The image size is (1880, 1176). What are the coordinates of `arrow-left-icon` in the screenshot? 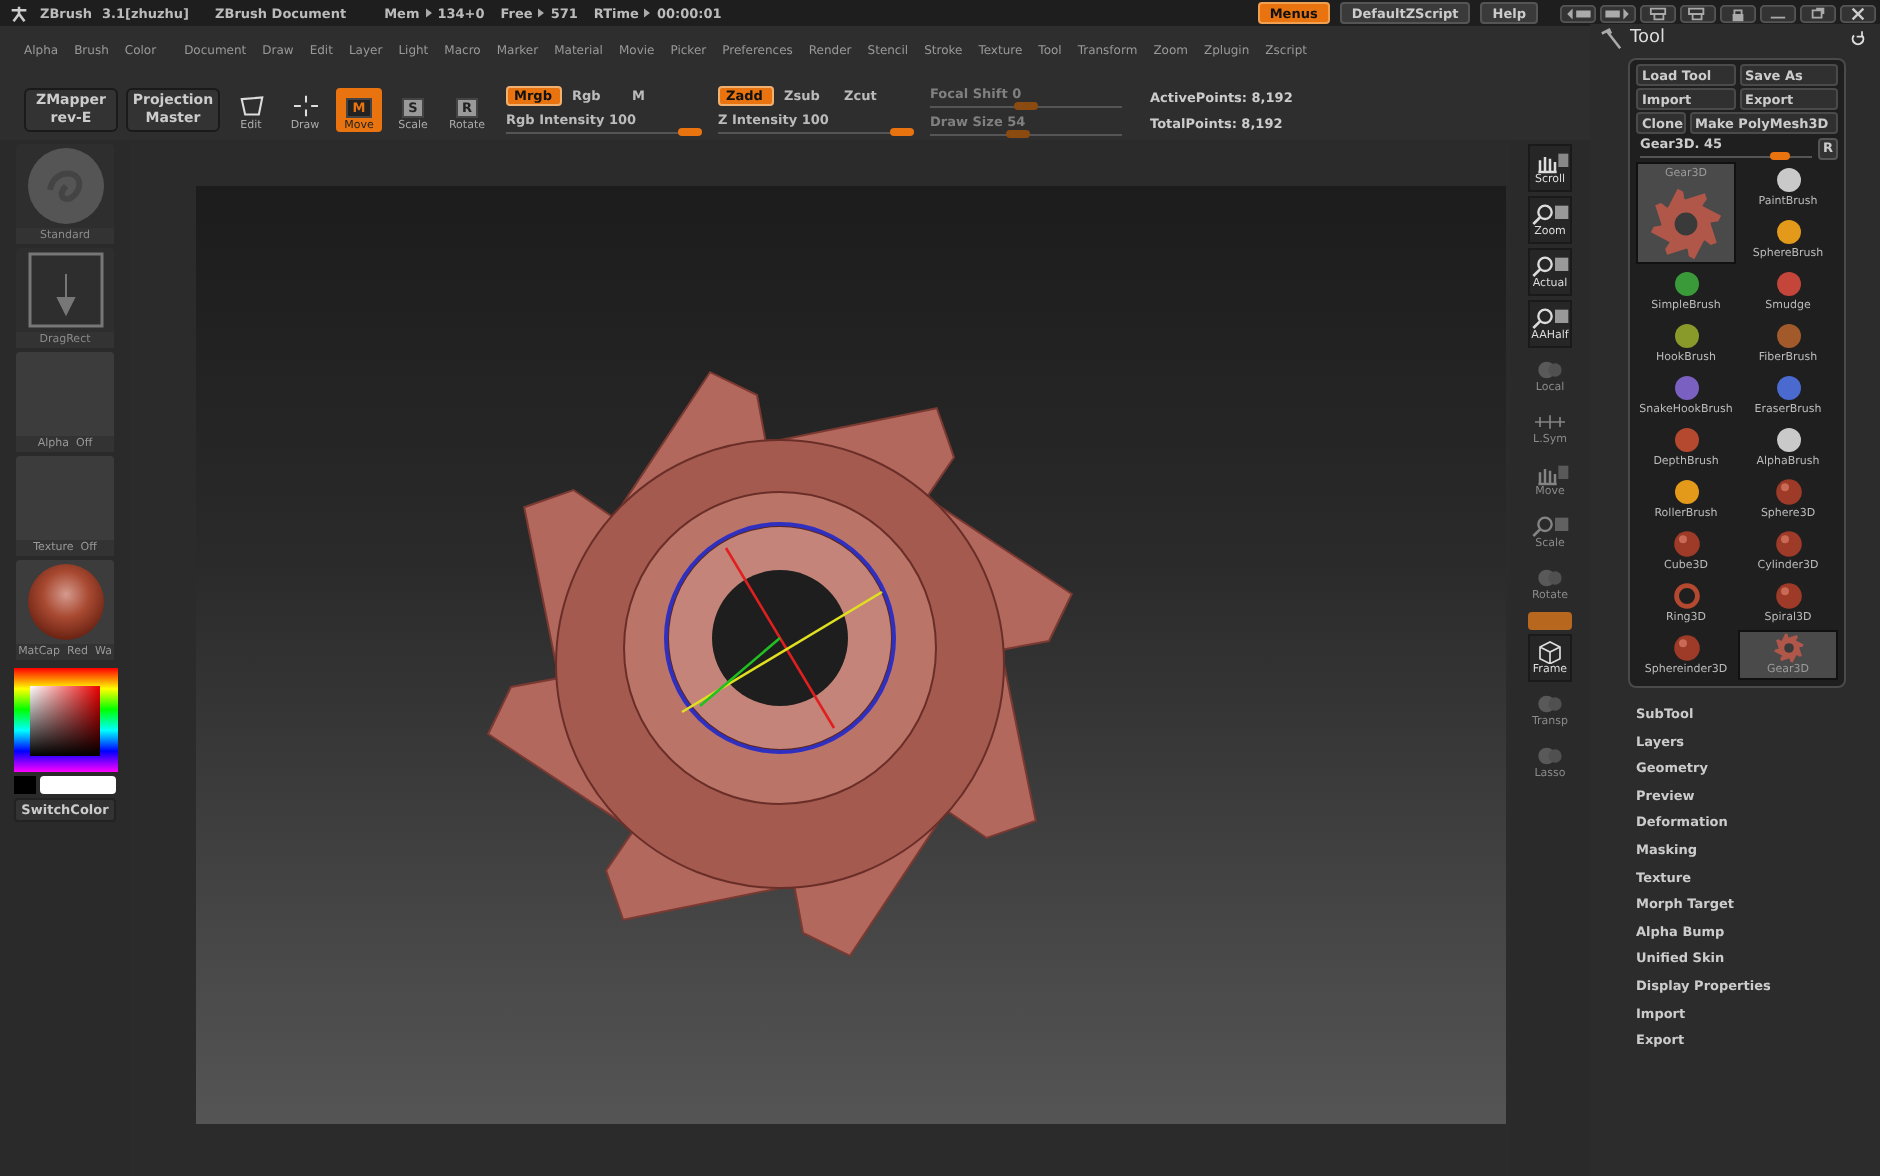 It's located at (1578, 13).